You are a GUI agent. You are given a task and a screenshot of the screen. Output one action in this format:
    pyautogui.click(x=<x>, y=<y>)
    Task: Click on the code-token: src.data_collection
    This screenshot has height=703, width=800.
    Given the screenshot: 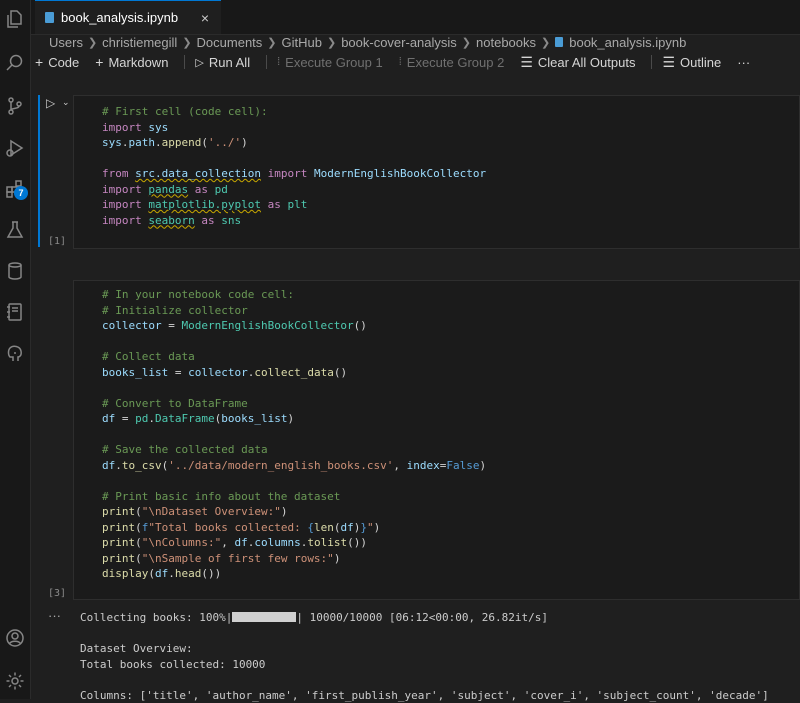 What is the action you would take?
    pyautogui.click(x=198, y=173)
    